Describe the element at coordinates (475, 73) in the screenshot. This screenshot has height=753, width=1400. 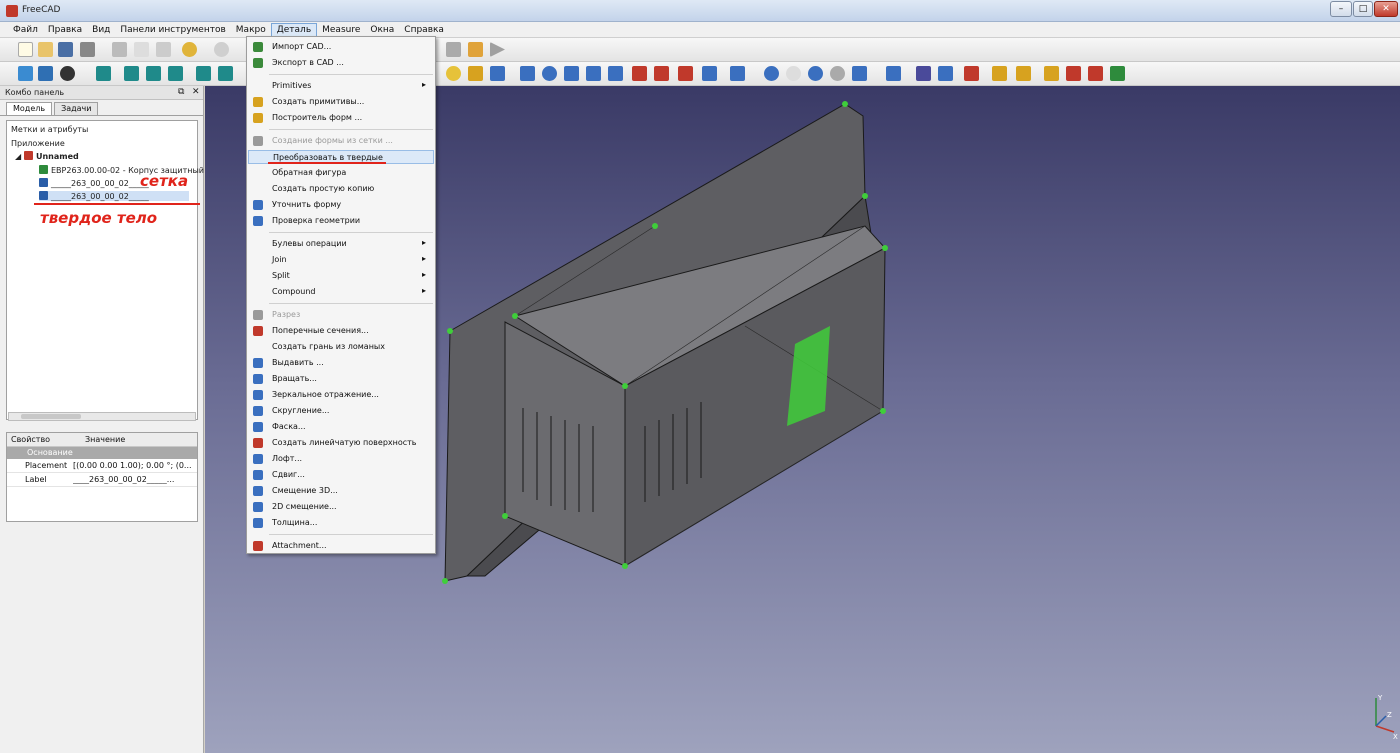
I see `primitives-tool-icon` at that location.